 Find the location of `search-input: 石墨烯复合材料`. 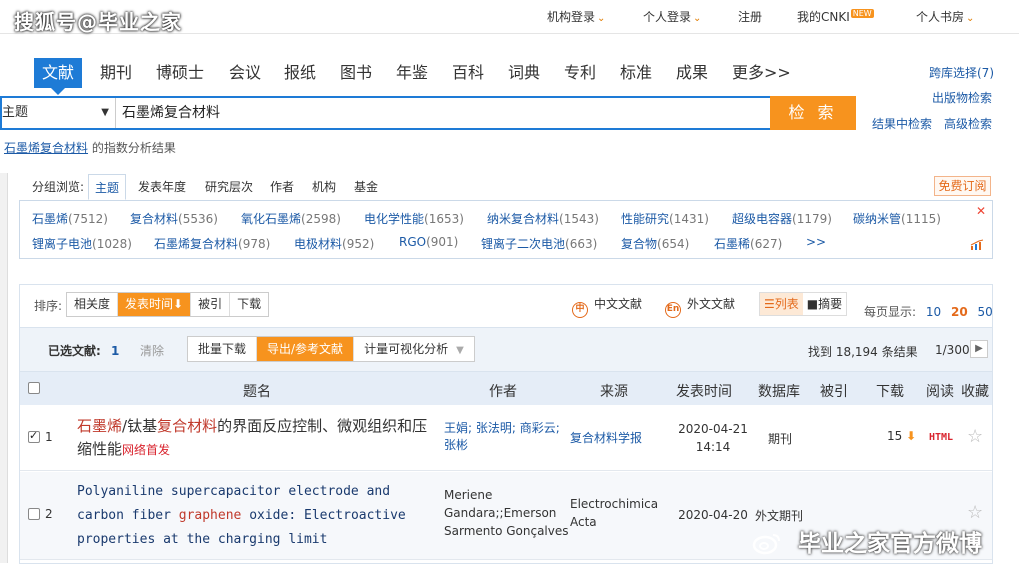

search-input: 石墨烯复合材料 is located at coordinates (171, 113).